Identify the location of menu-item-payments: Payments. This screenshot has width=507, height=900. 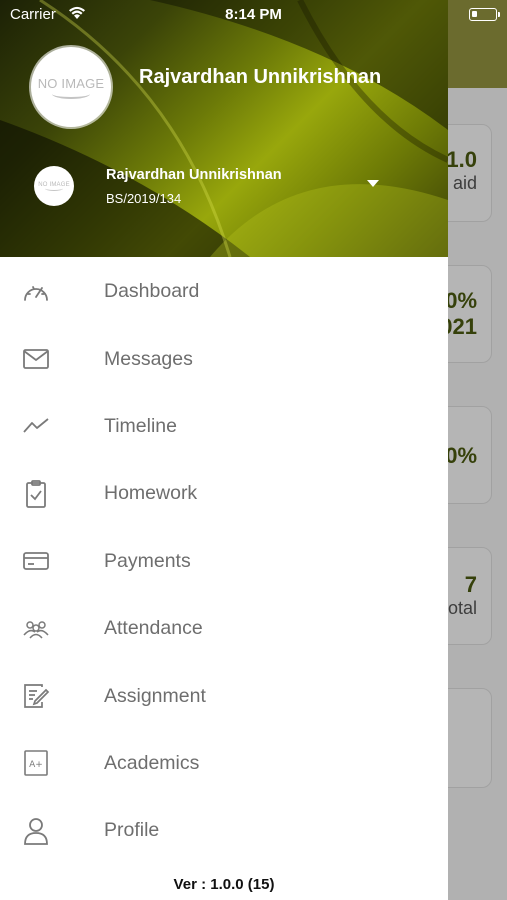
(224, 561).